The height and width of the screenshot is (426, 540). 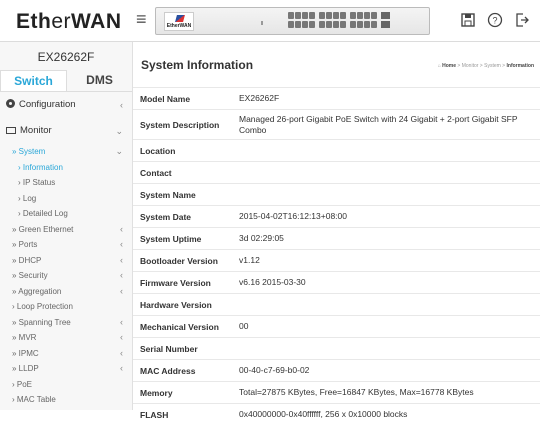 I want to click on nav-item-log: › Log, so click(x=66, y=199).